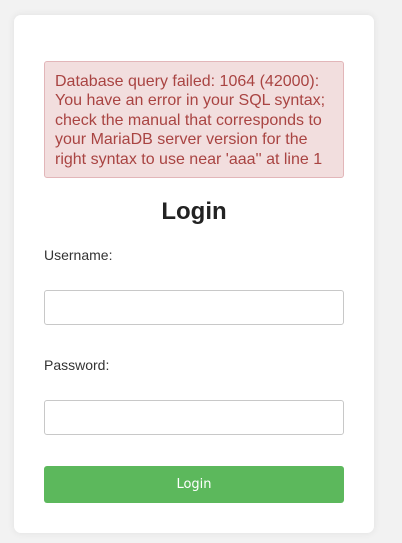 Image resolution: width=402 pixels, height=543 pixels. Describe the element at coordinates (194, 417) in the screenshot. I see `password-input` at that location.